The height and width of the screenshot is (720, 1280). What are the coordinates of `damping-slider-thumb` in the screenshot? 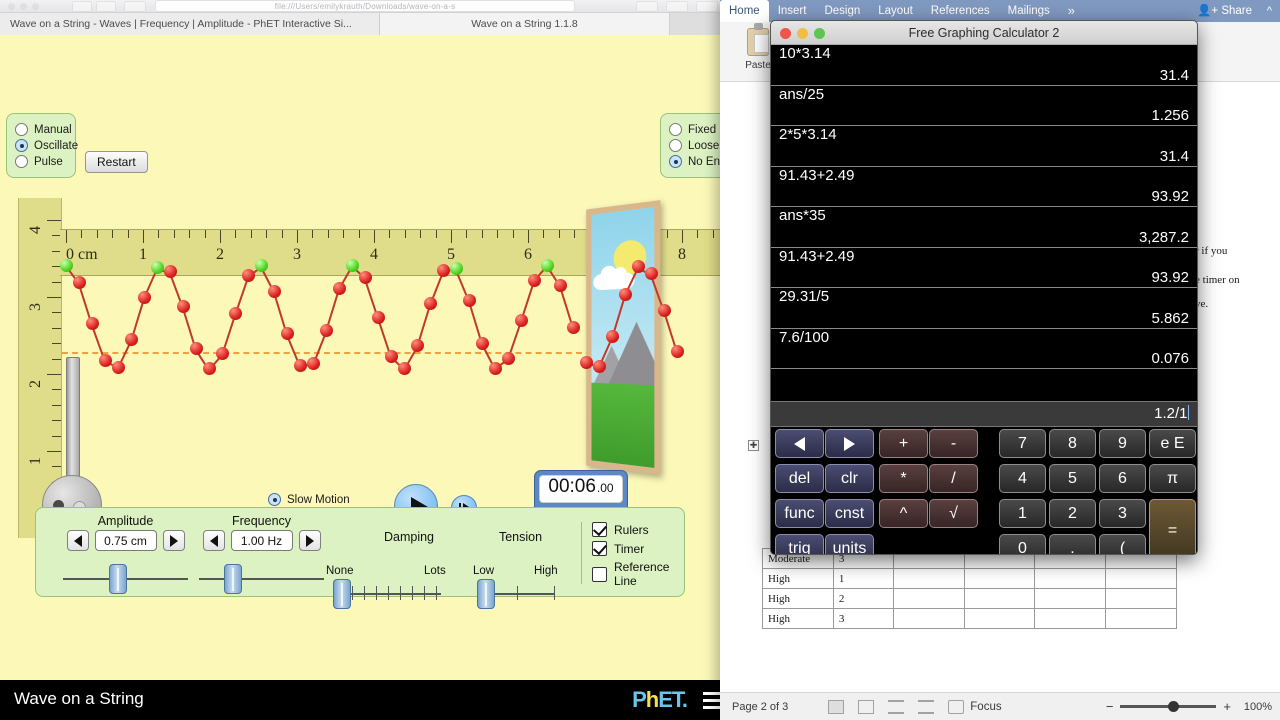 It's located at (342, 594).